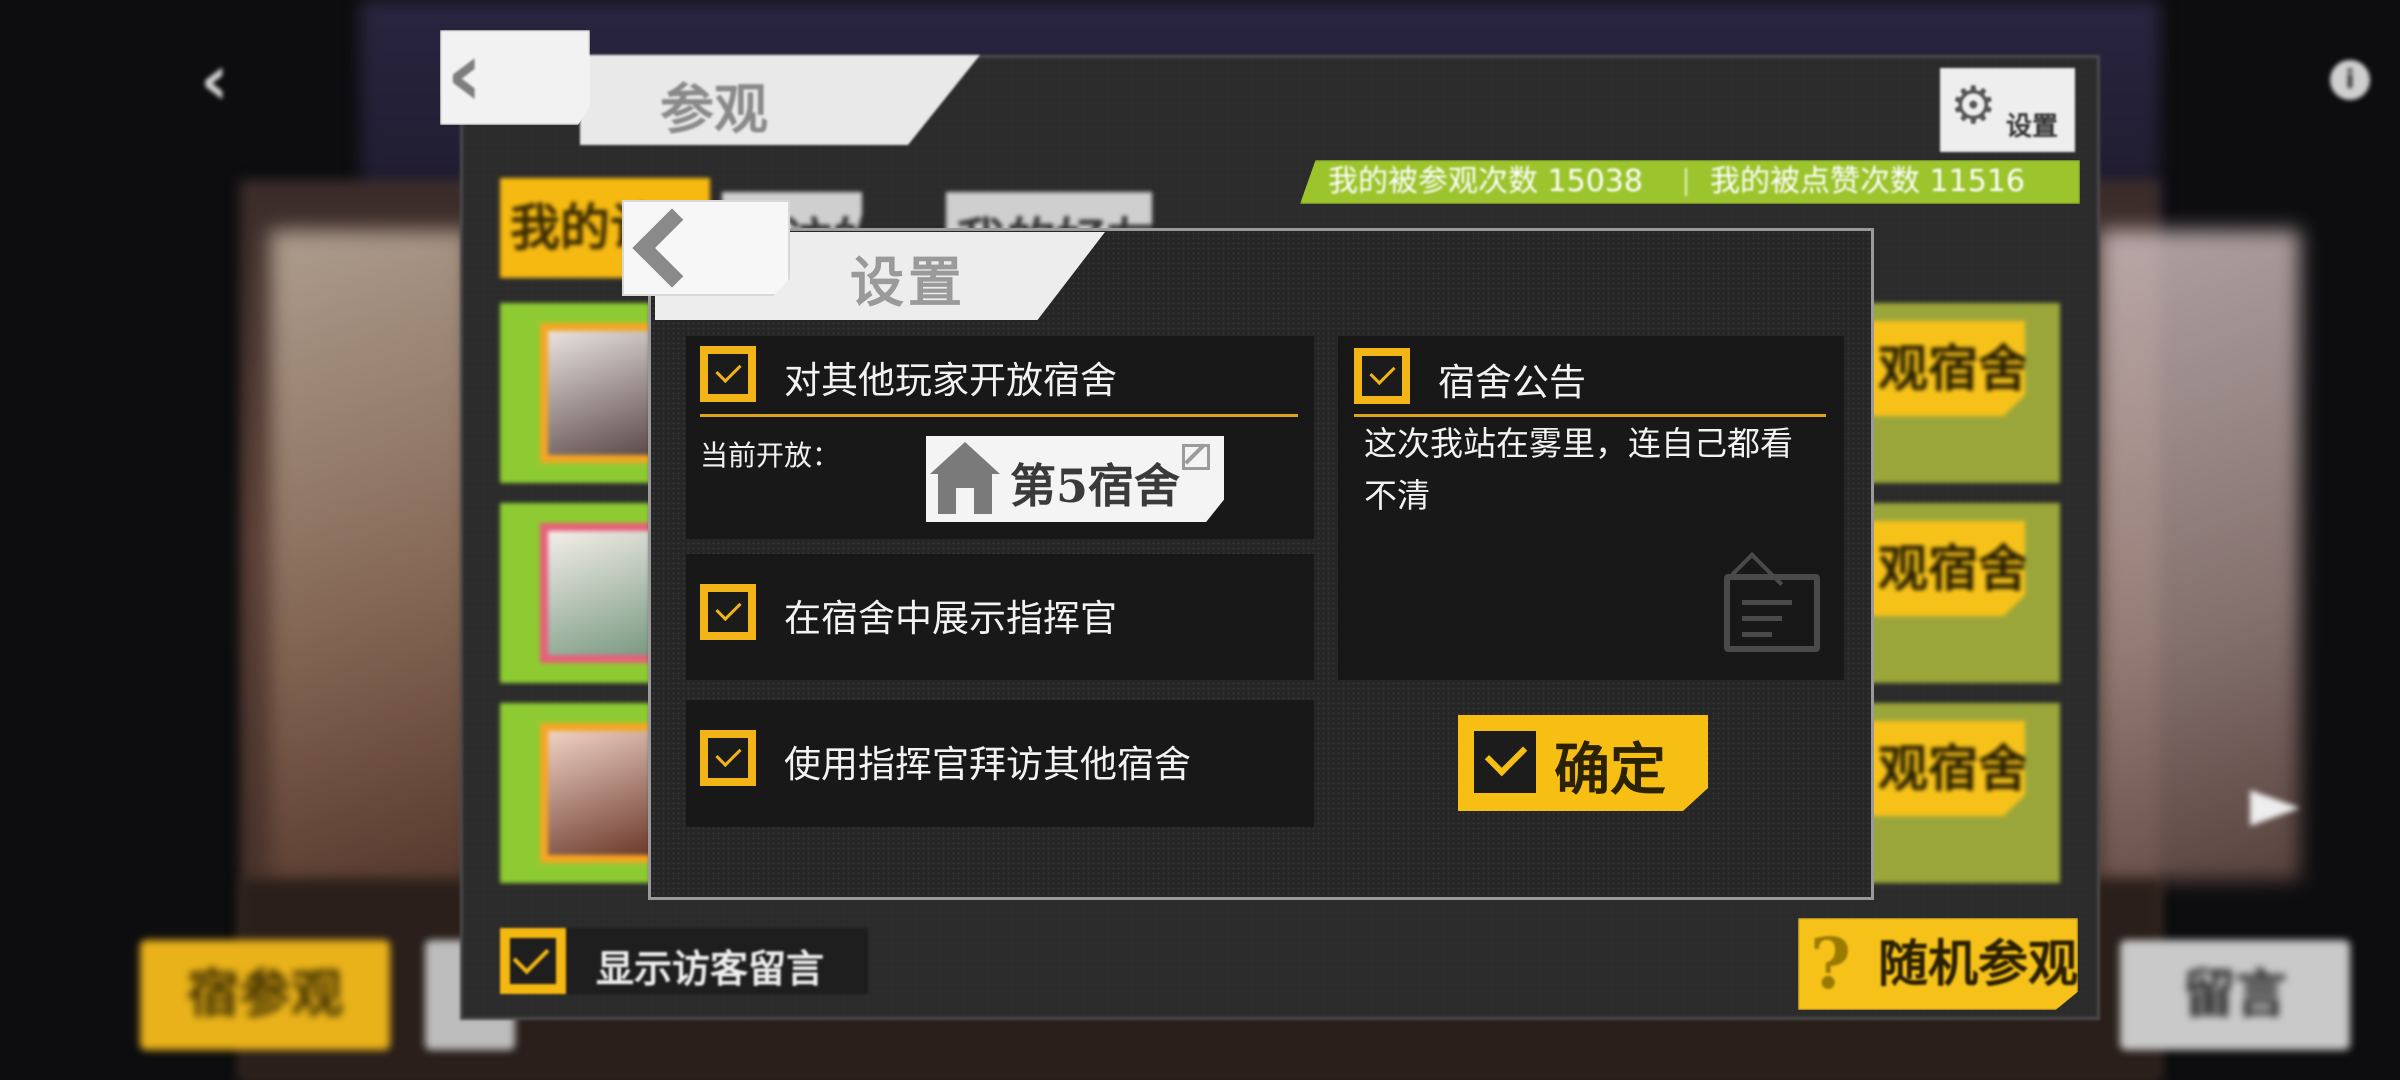 This screenshot has height=1080, width=2400. I want to click on background-arrow-icon, so click(2275, 808).